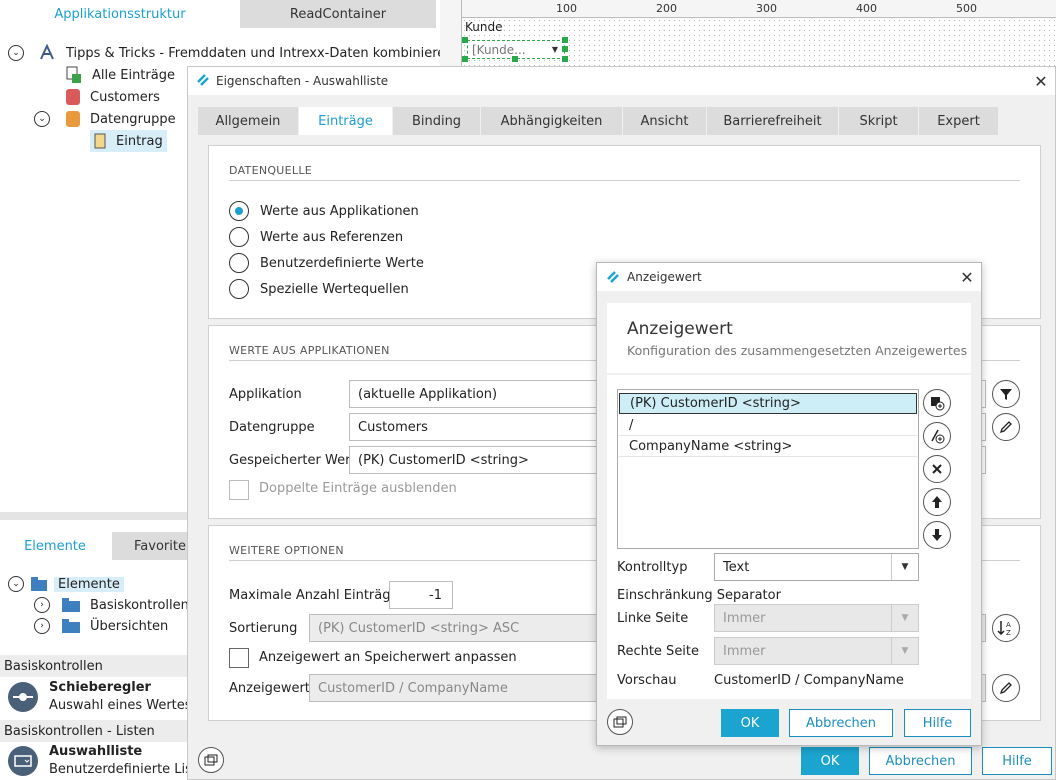 The height and width of the screenshot is (780, 1056). What do you see at coordinates (239, 490) in the screenshot?
I see `doppelte-eintraege-checkbox` at bounding box center [239, 490].